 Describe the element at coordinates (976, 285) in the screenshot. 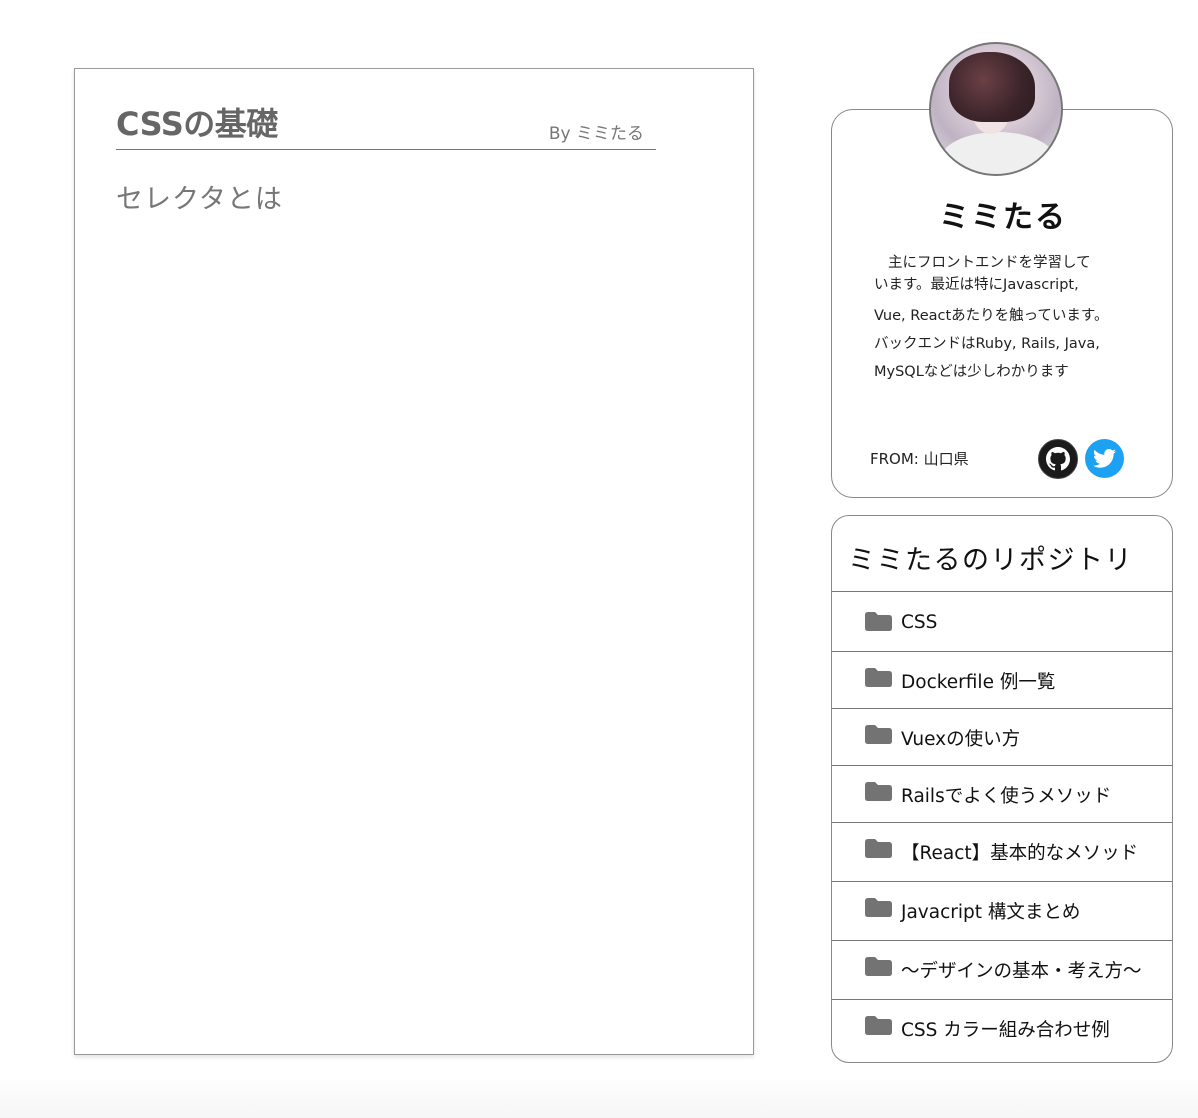

I see `profile-bio-line: います。最近は特にJavascript,` at that location.